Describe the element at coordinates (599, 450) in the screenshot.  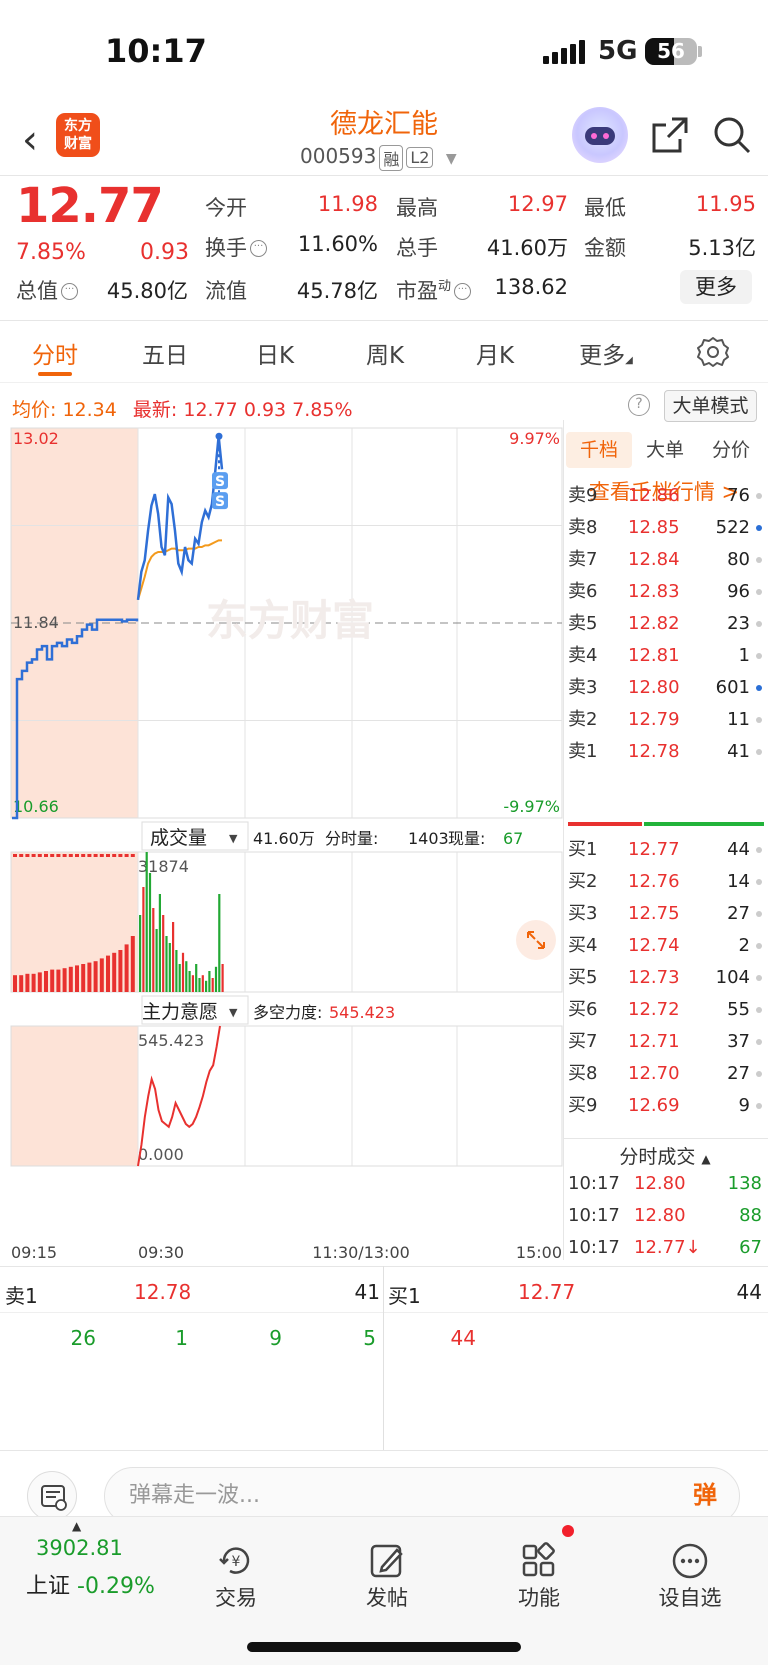
I see `tab-depth: 千档` at that location.